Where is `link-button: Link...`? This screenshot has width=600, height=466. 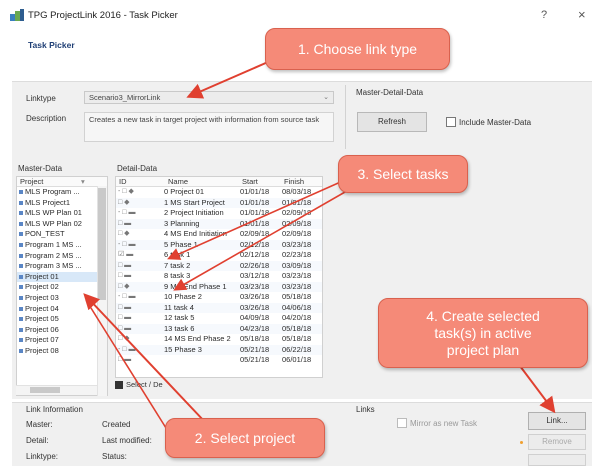 link-button: Link... is located at coordinates (557, 421).